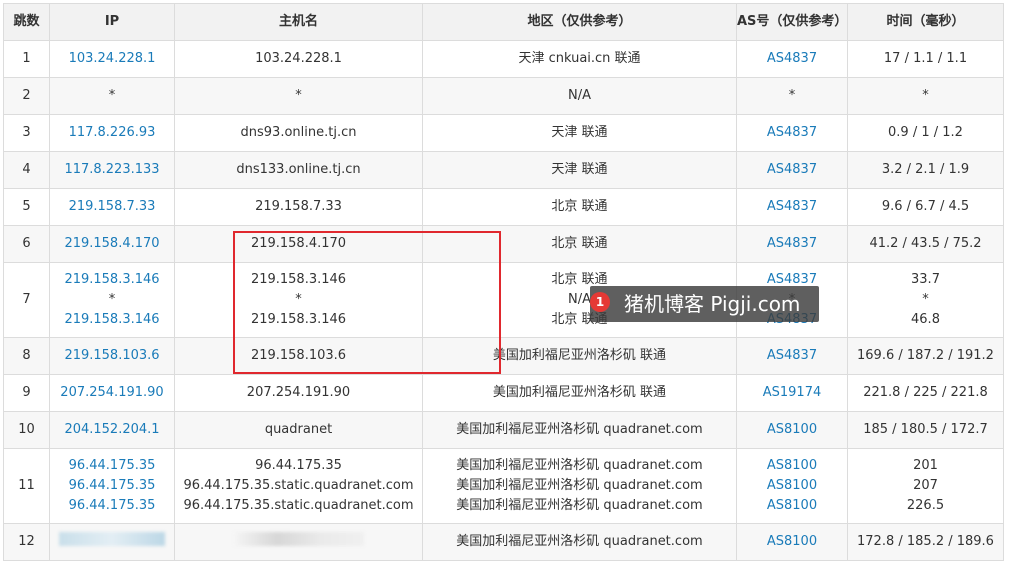  Describe the element at coordinates (298, 430) in the screenshot. I see `host-cell: quadranet` at that location.